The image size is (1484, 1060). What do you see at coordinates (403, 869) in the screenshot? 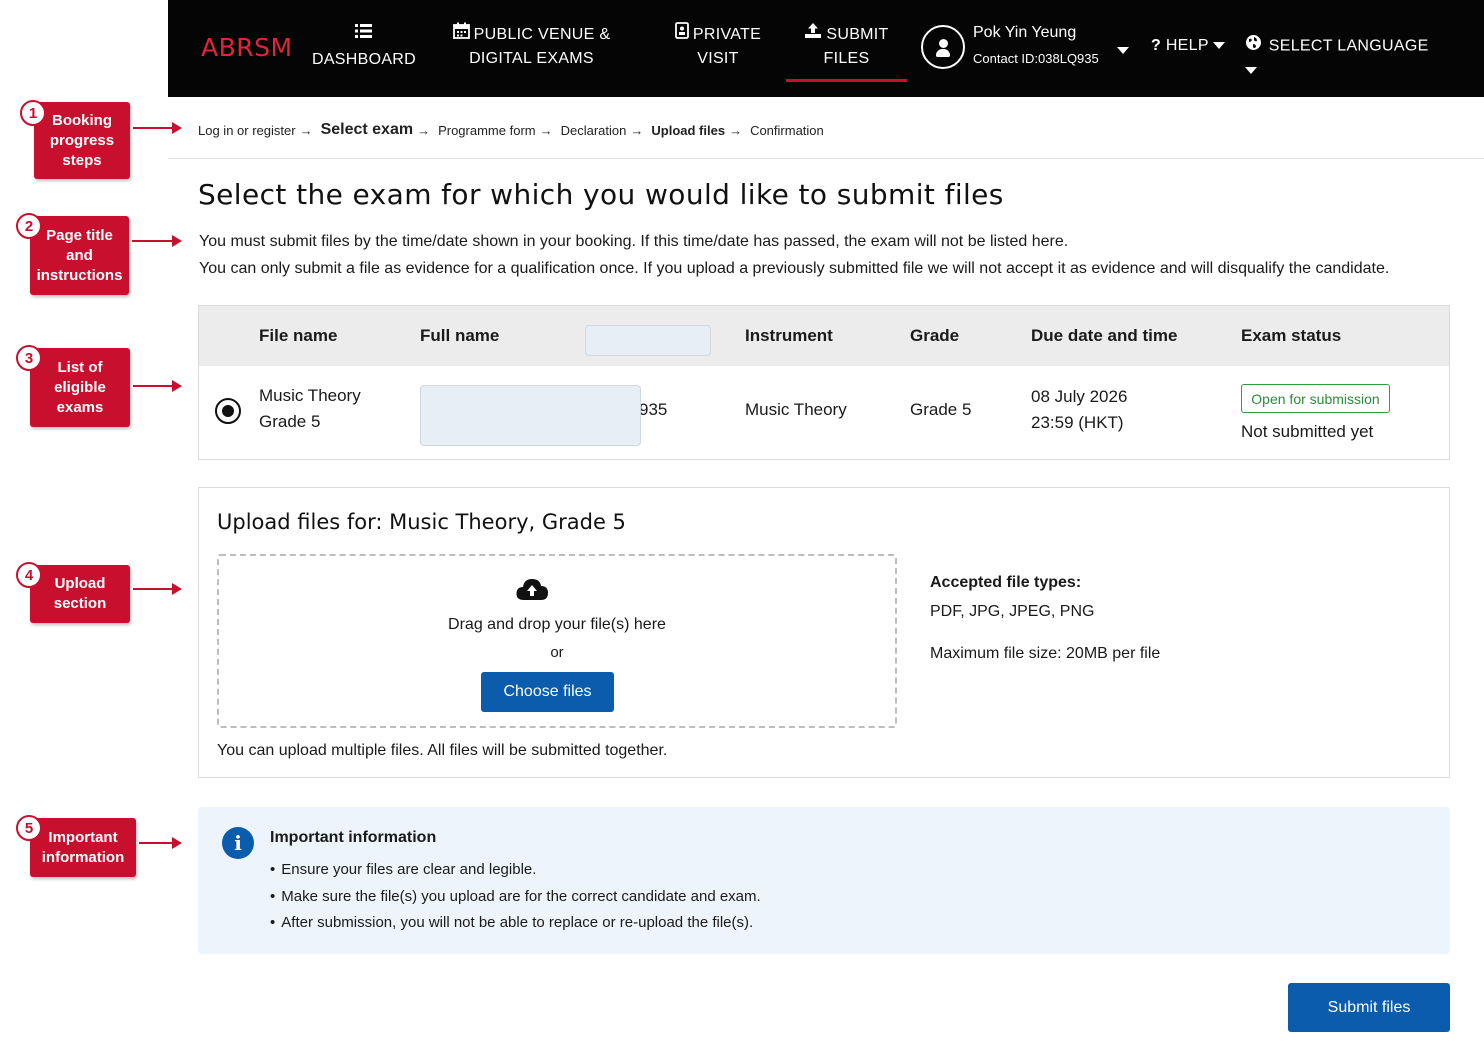
I see `info-item: Ensure your files are clear and legible.` at bounding box center [403, 869].